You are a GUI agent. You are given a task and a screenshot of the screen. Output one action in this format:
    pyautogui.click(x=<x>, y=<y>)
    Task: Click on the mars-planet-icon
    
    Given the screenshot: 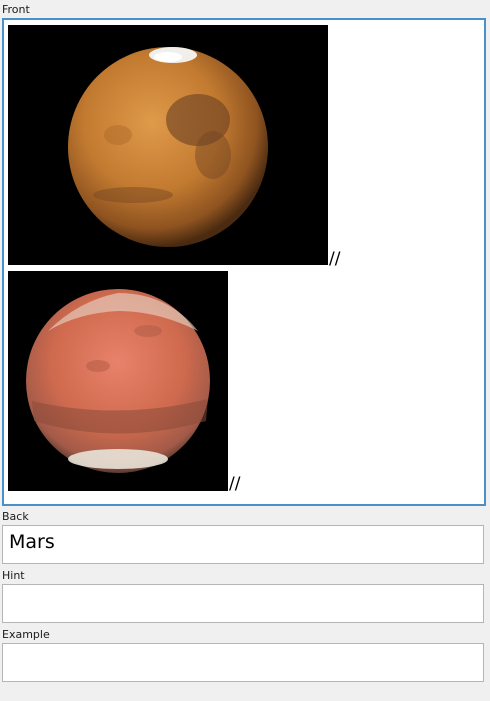 What is the action you would take?
    pyautogui.click(x=118, y=381)
    